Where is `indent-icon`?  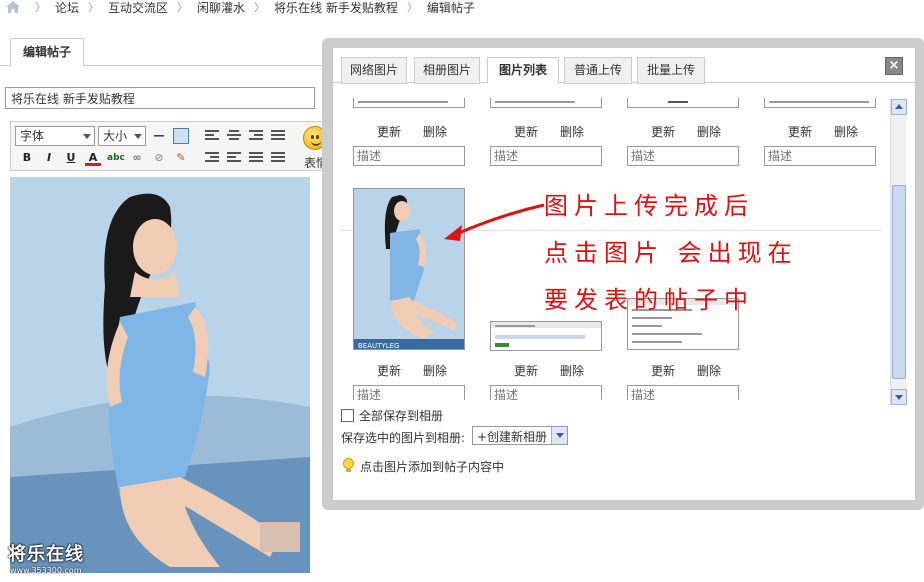
indent-icon is located at coordinates (212, 158).